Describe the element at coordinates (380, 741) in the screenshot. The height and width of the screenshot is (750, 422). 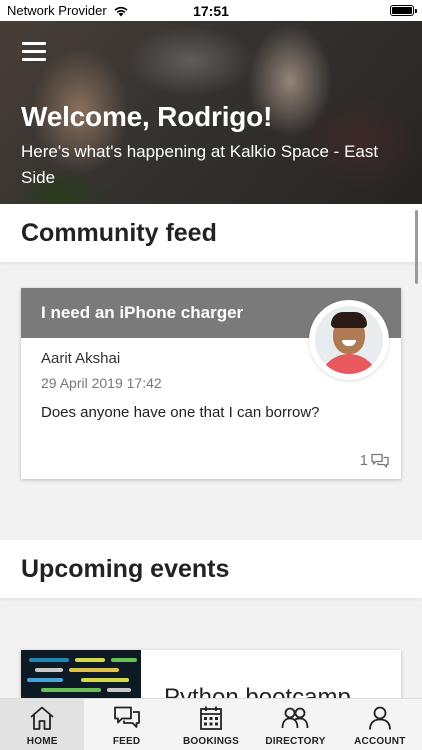
I see `tab-account-label: ACCOUNT` at that location.